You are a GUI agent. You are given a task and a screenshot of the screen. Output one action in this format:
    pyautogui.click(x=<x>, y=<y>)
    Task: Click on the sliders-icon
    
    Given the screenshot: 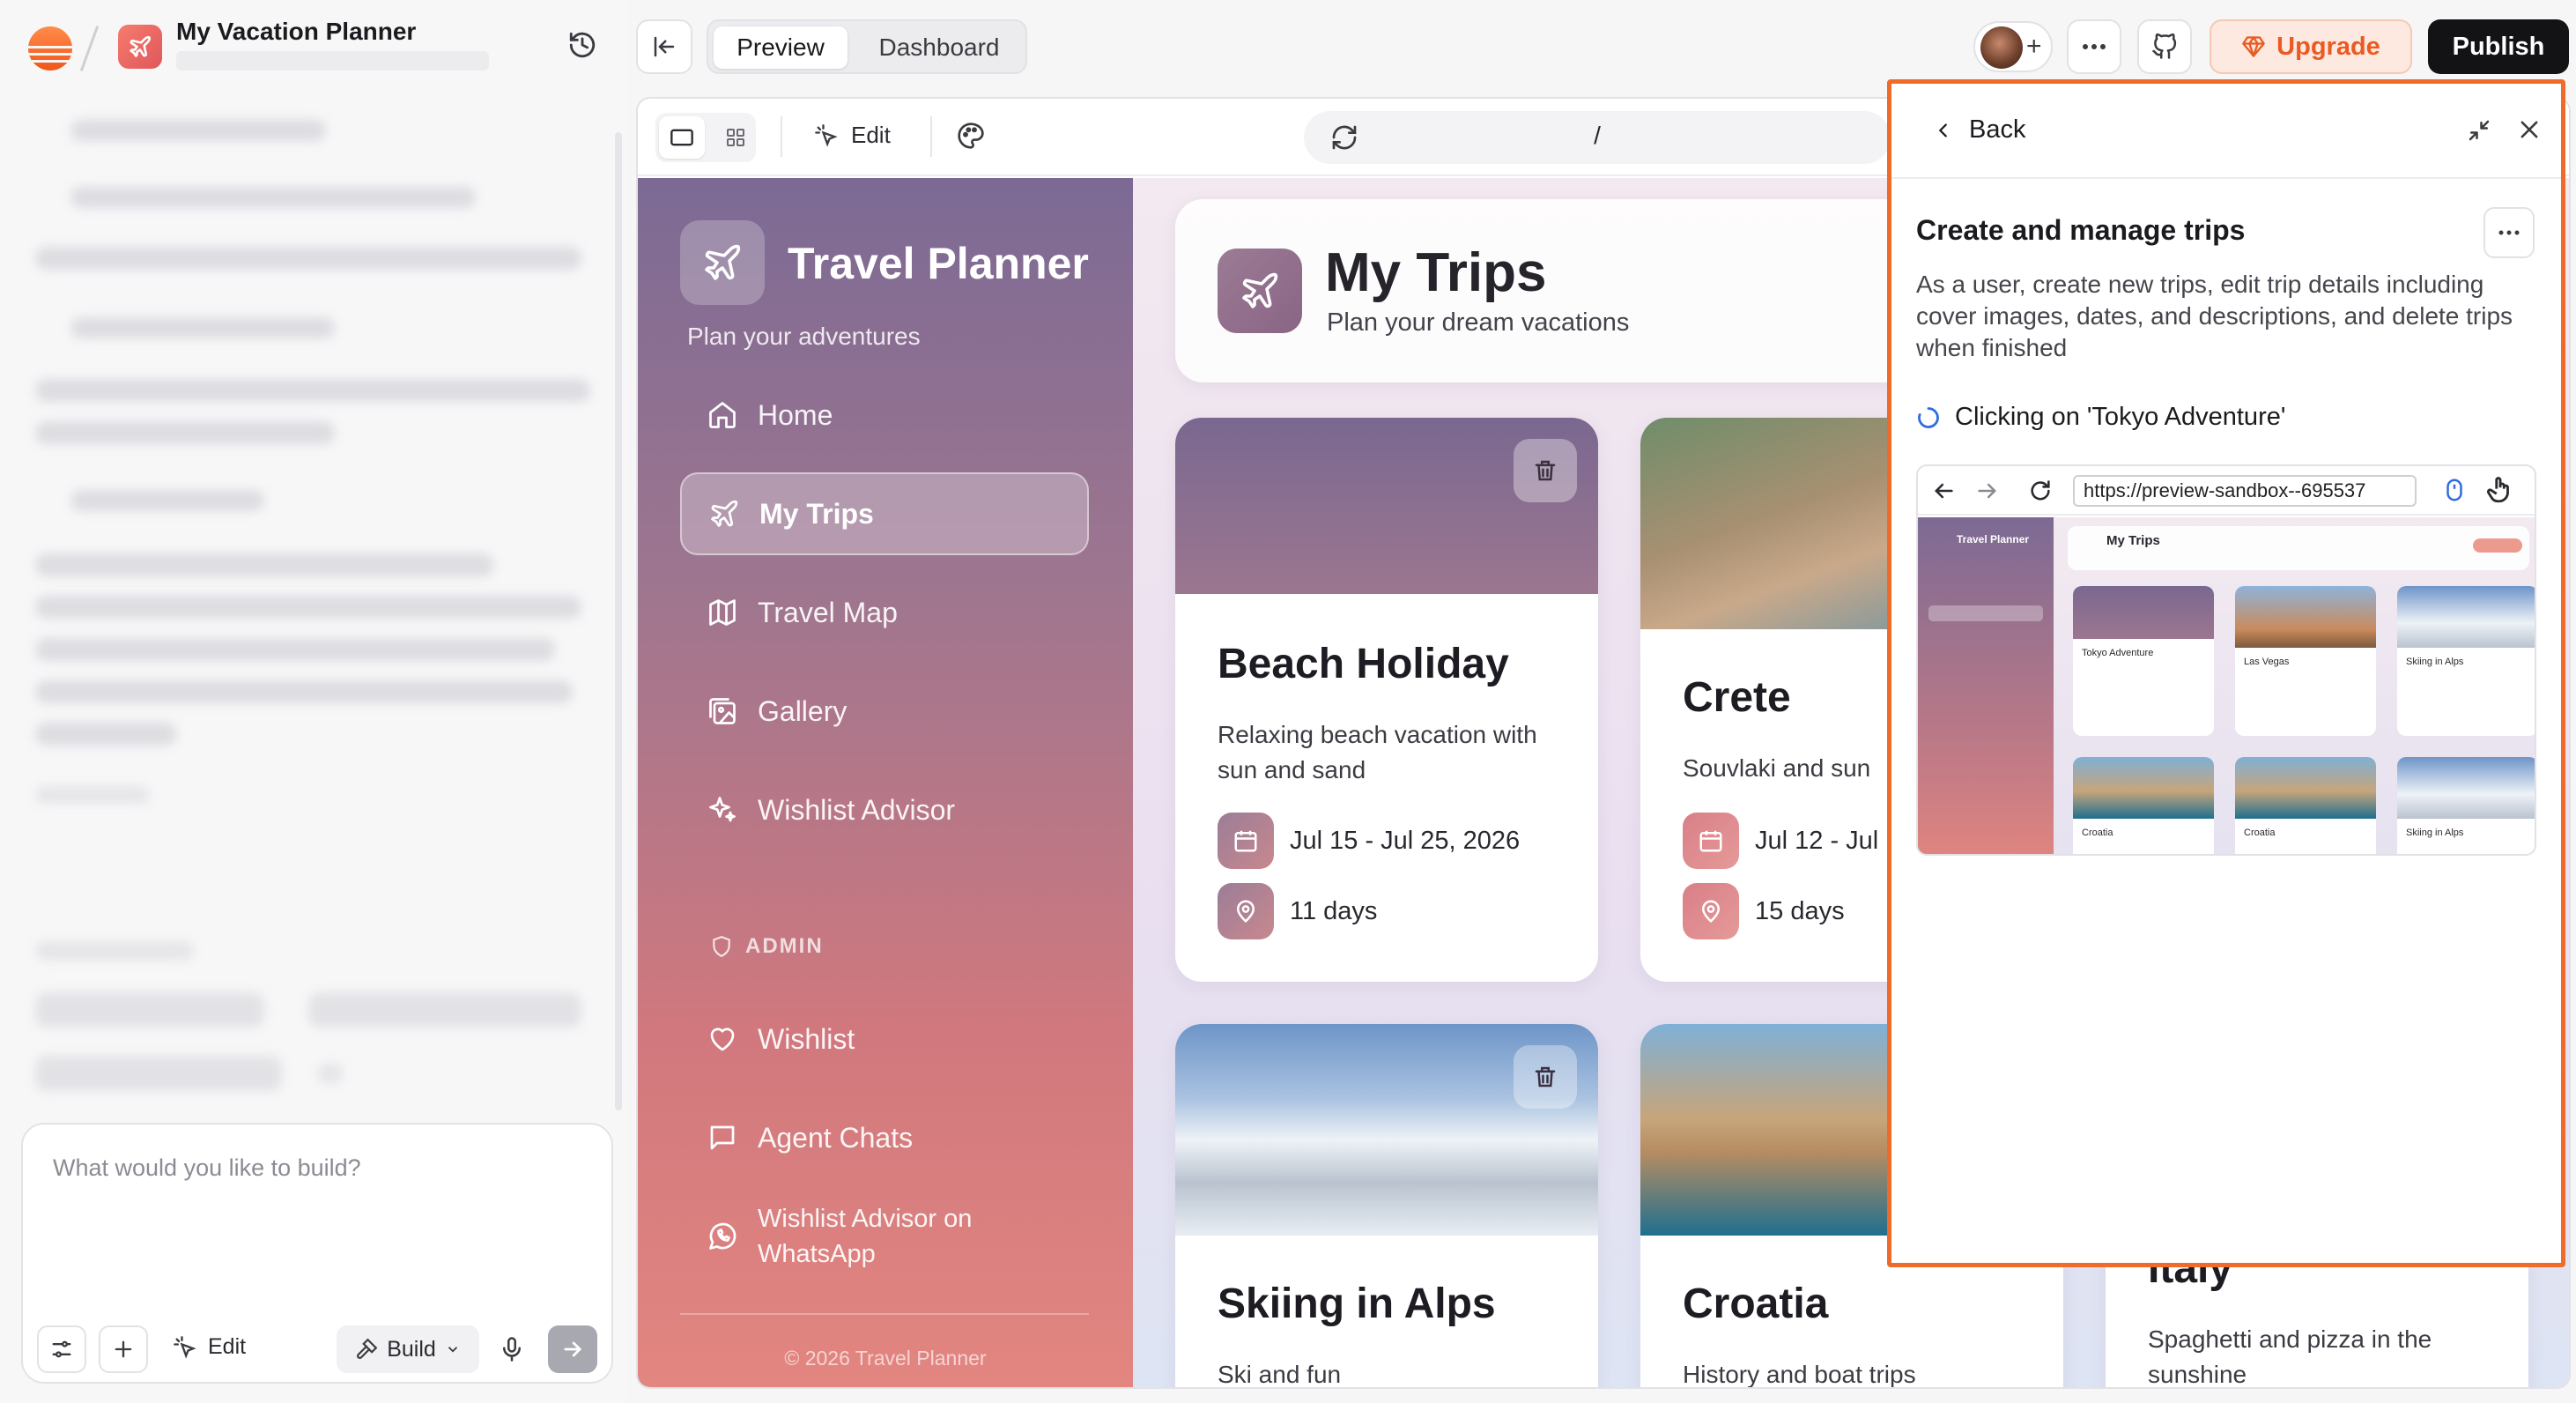 What is the action you would take?
    pyautogui.click(x=61, y=1349)
    